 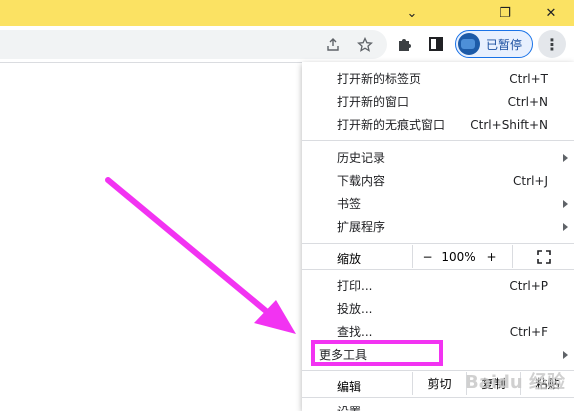 I want to click on annotation-highlight-box, so click(x=377, y=353).